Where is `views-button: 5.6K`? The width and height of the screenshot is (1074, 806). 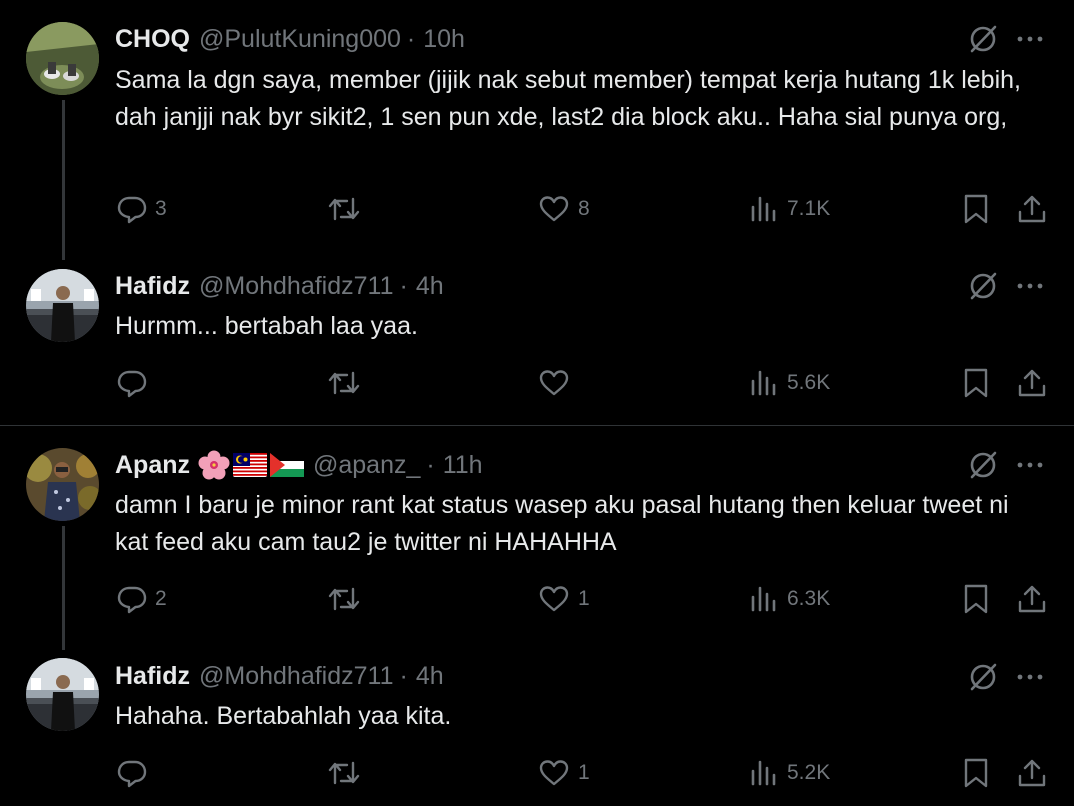 views-button: 5.6K is located at coordinates (789, 383).